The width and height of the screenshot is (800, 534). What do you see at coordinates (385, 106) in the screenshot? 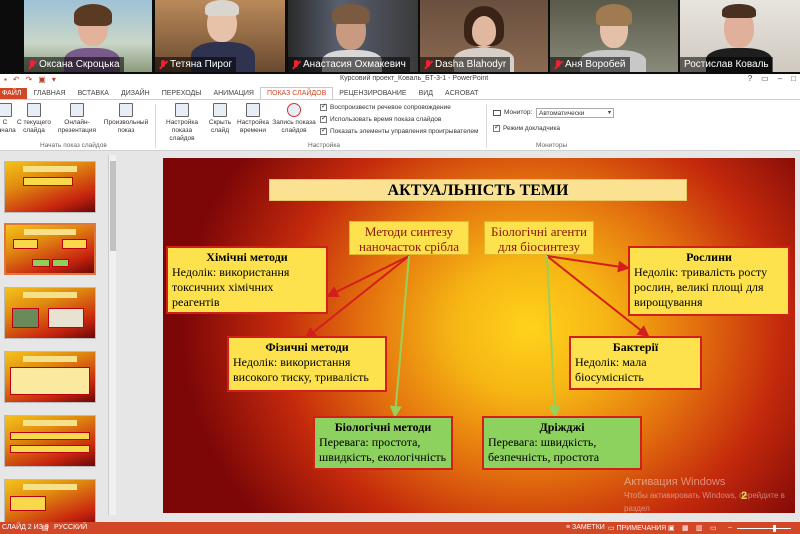
I see `narrations-checkbox: Воспроизвести речевое сопровождение` at bounding box center [385, 106].